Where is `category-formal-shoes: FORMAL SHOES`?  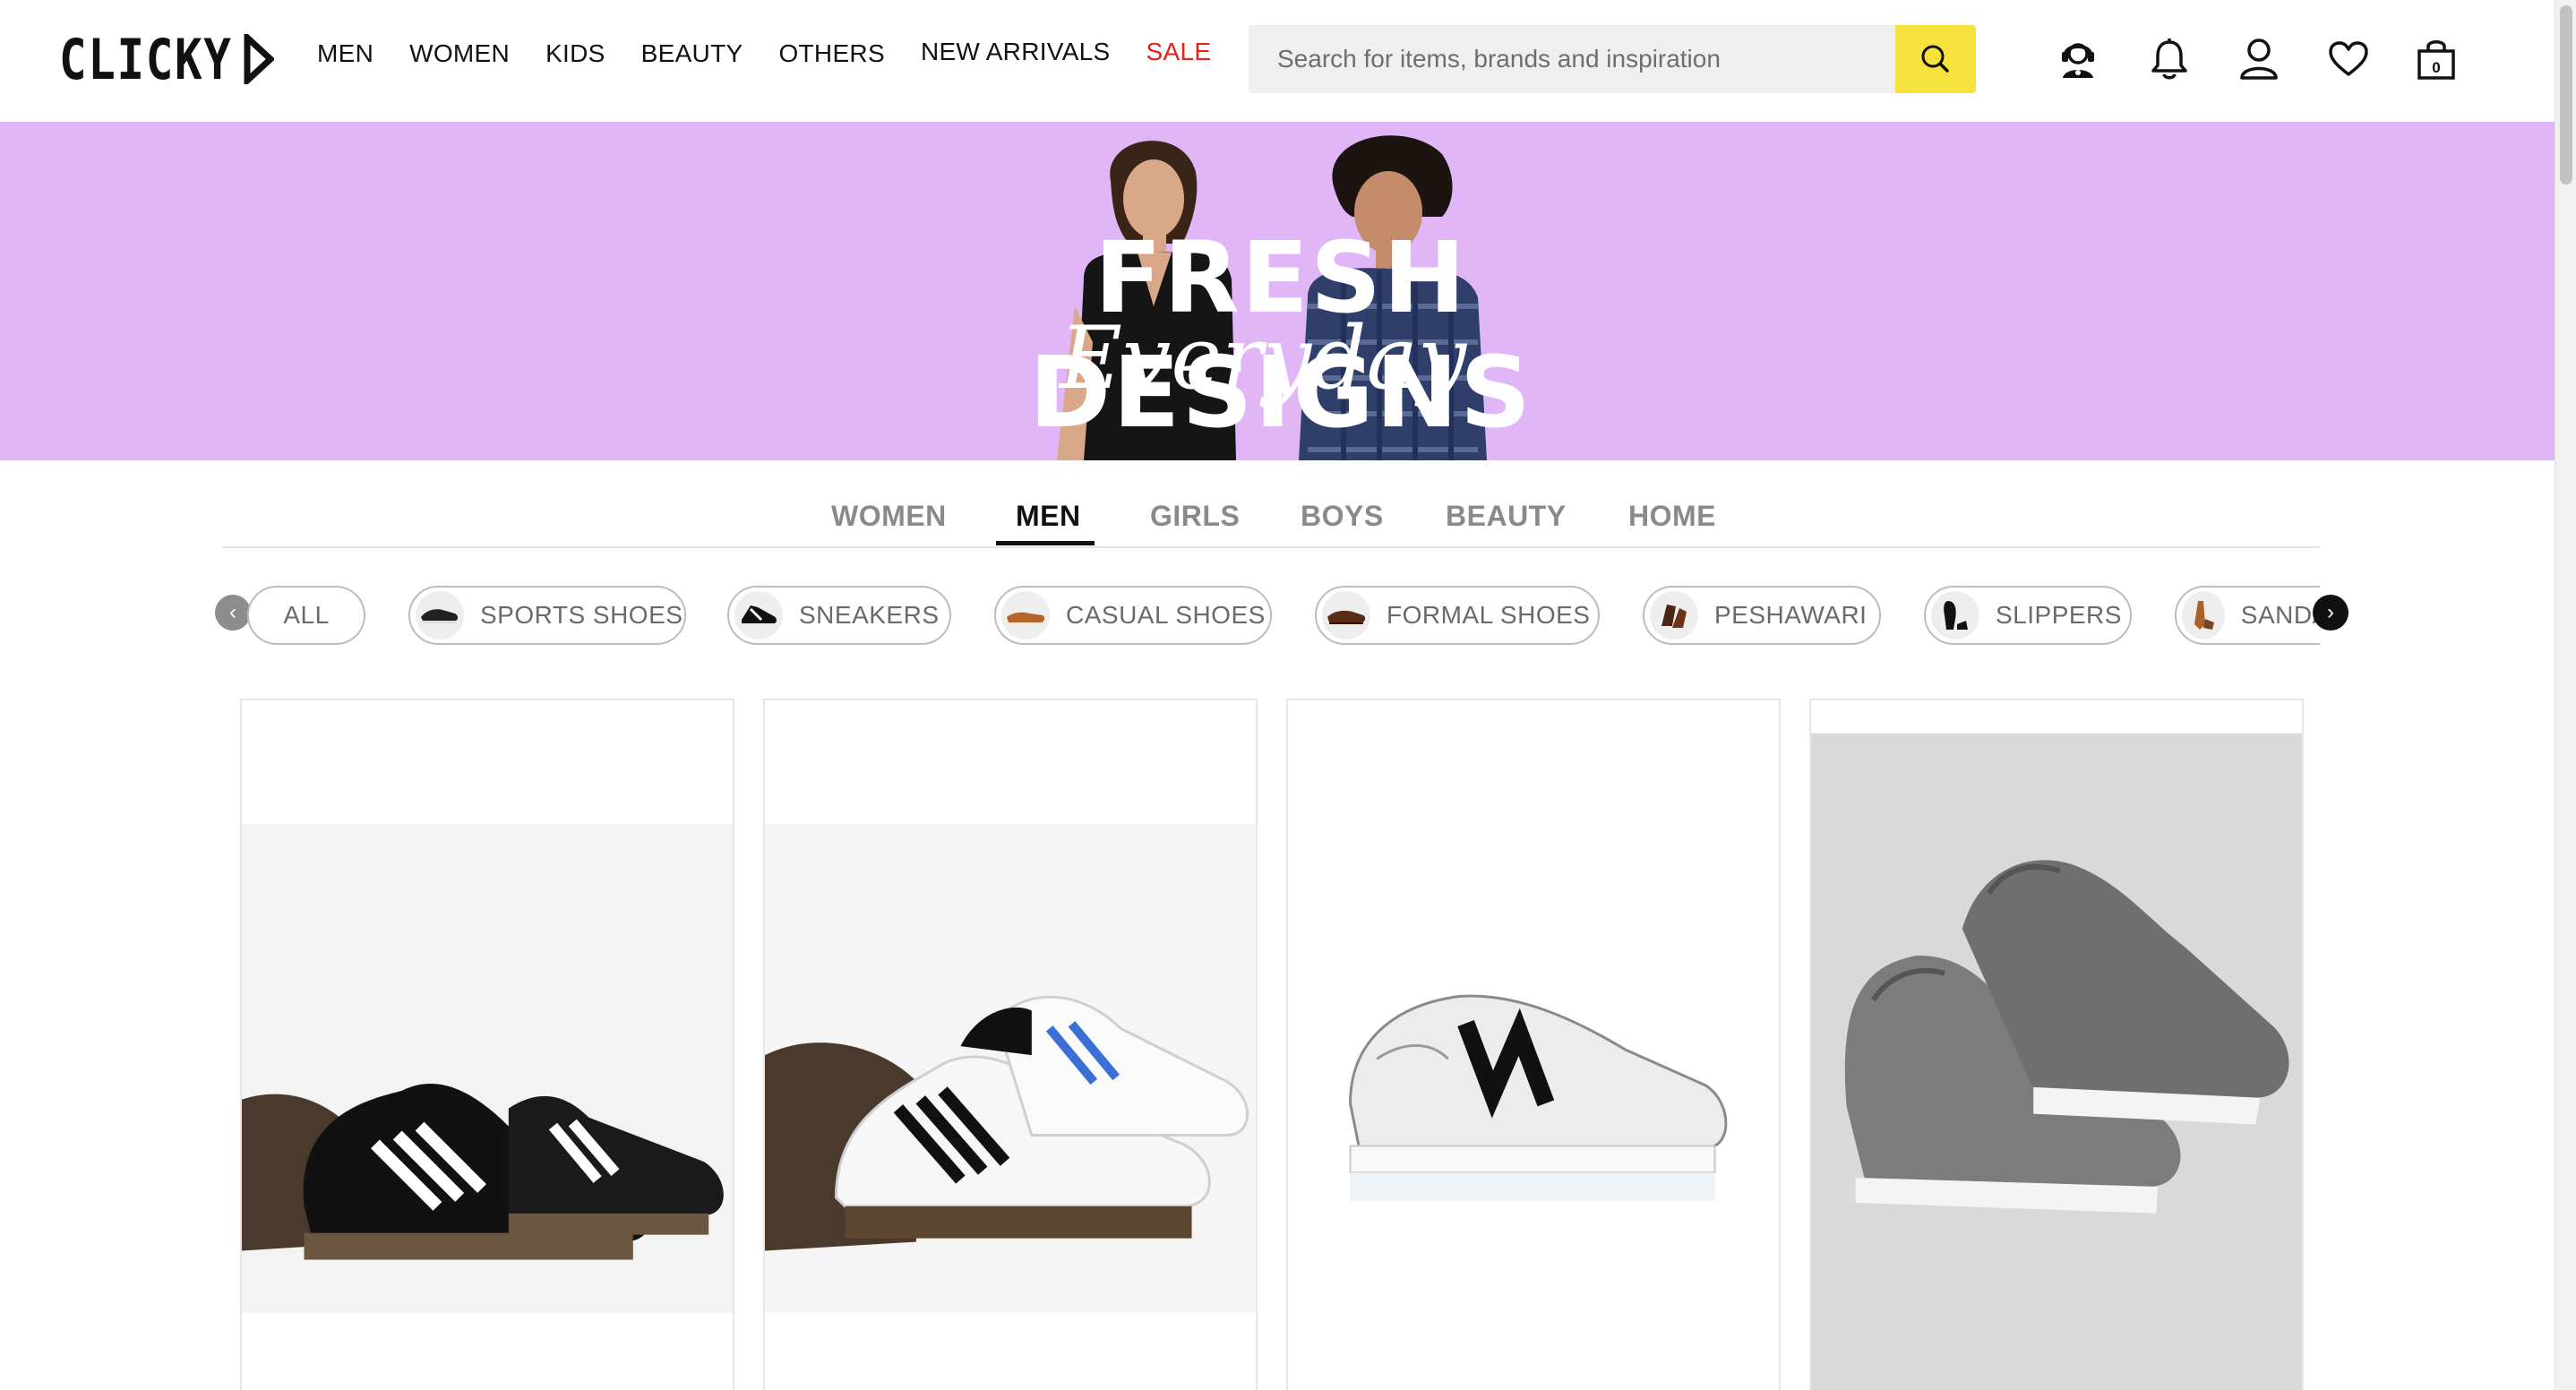 category-formal-shoes: FORMAL SHOES is located at coordinates (1457, 616).